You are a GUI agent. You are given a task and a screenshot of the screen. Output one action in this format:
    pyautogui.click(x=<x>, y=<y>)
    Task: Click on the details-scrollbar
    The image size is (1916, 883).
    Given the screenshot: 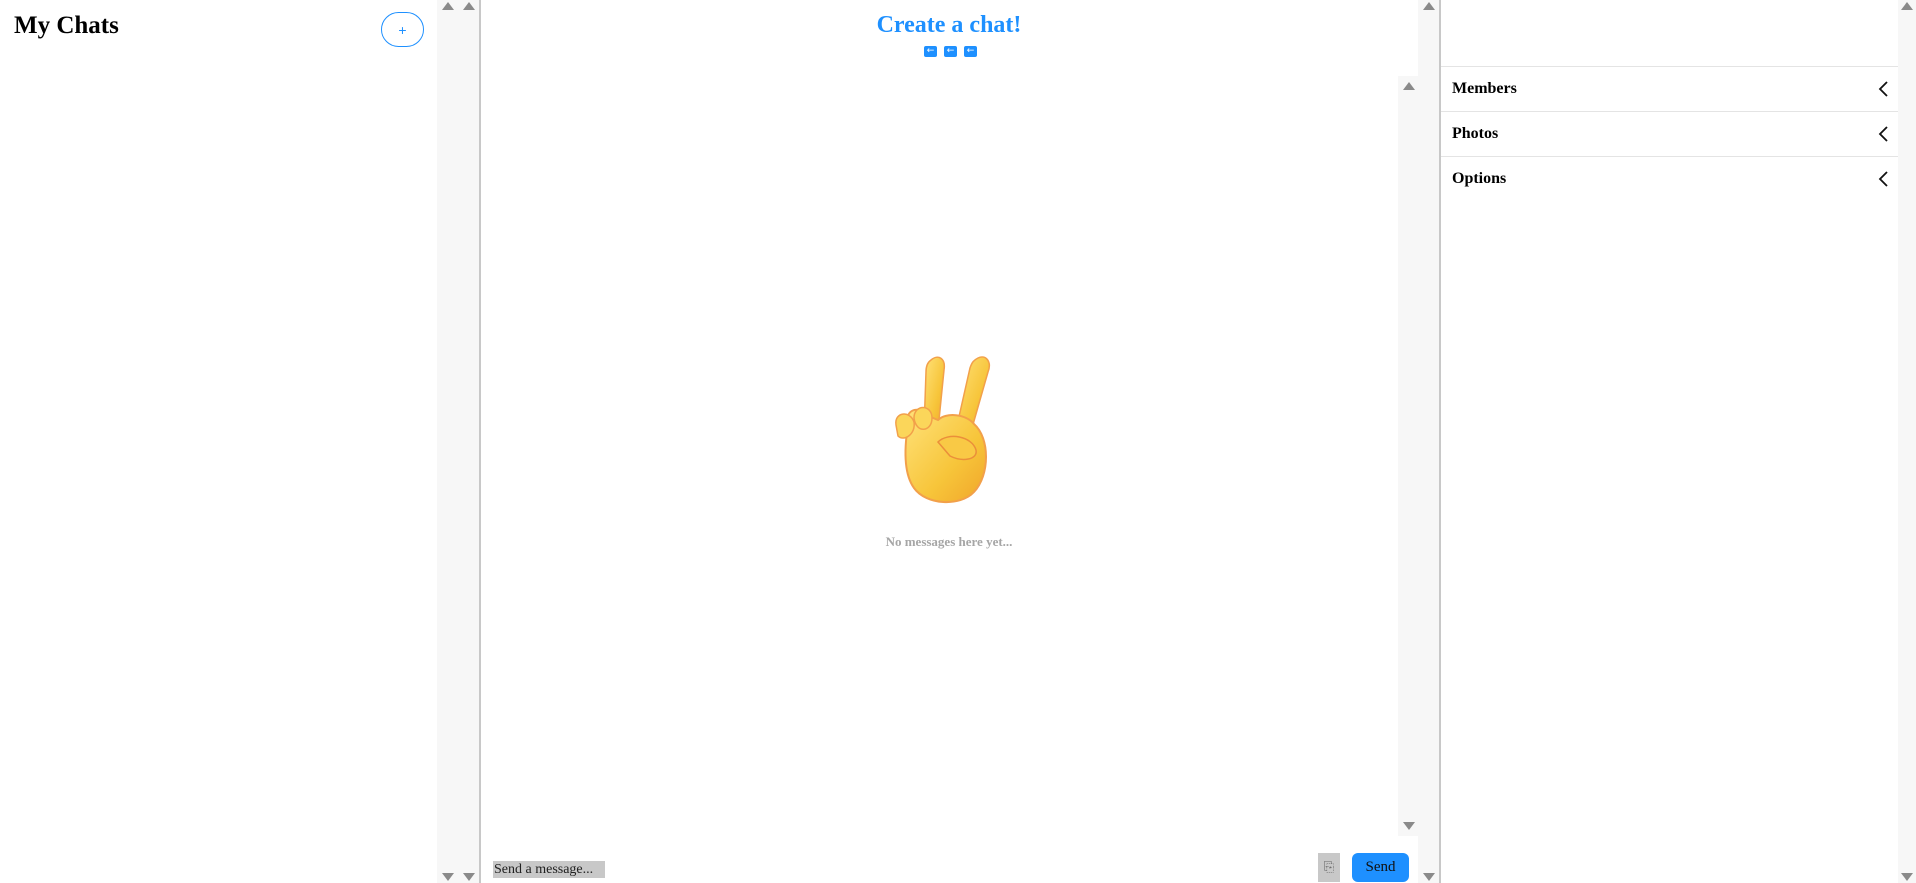 What is the action you would take?
    pyautogui.click(x=1907, y=441)
    